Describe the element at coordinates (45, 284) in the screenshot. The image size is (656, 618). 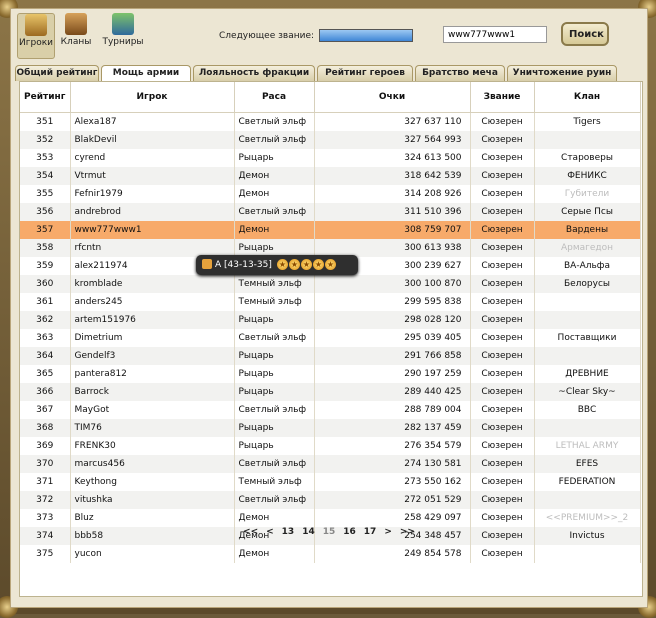
I see `rank-cell: 360` at that location.